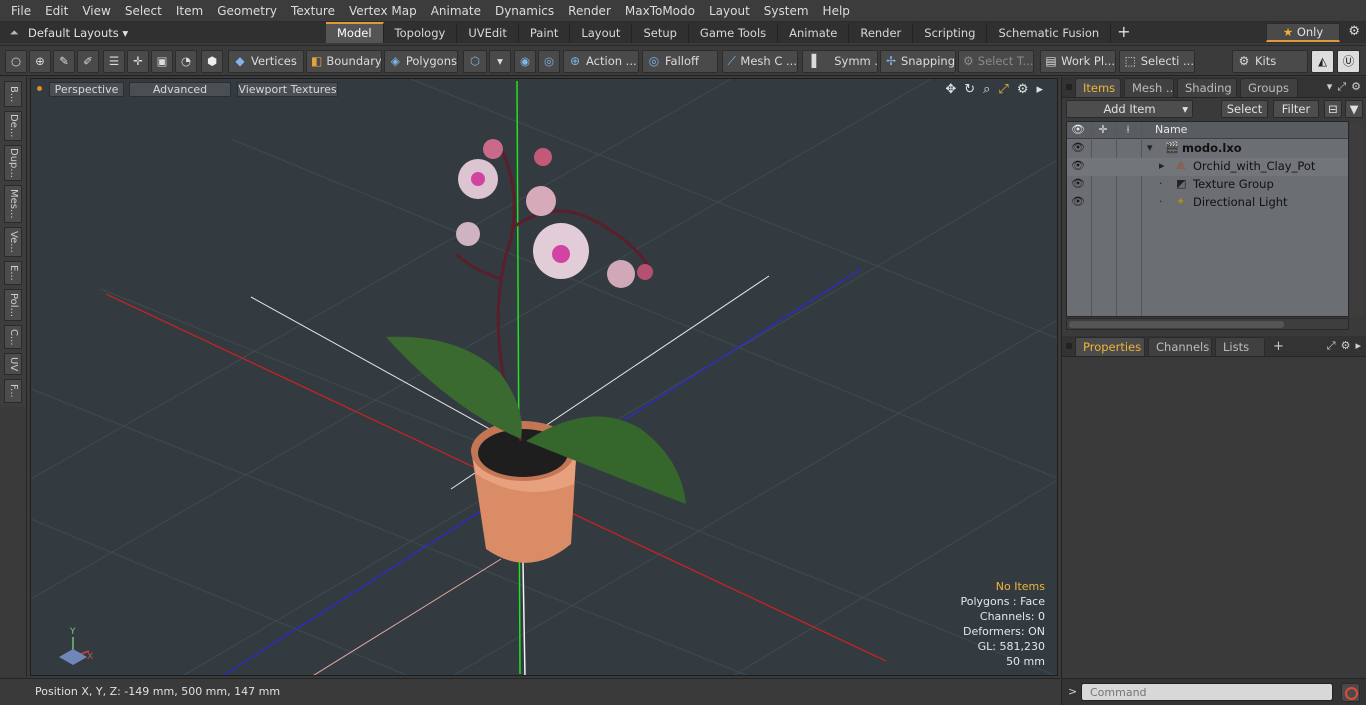 Image resolution: width=1366 pixels, height=705 pixels. Describe the element at coordinates (247, 11) in the screenshot. I see `menu-geometry: Geometry` at that location.